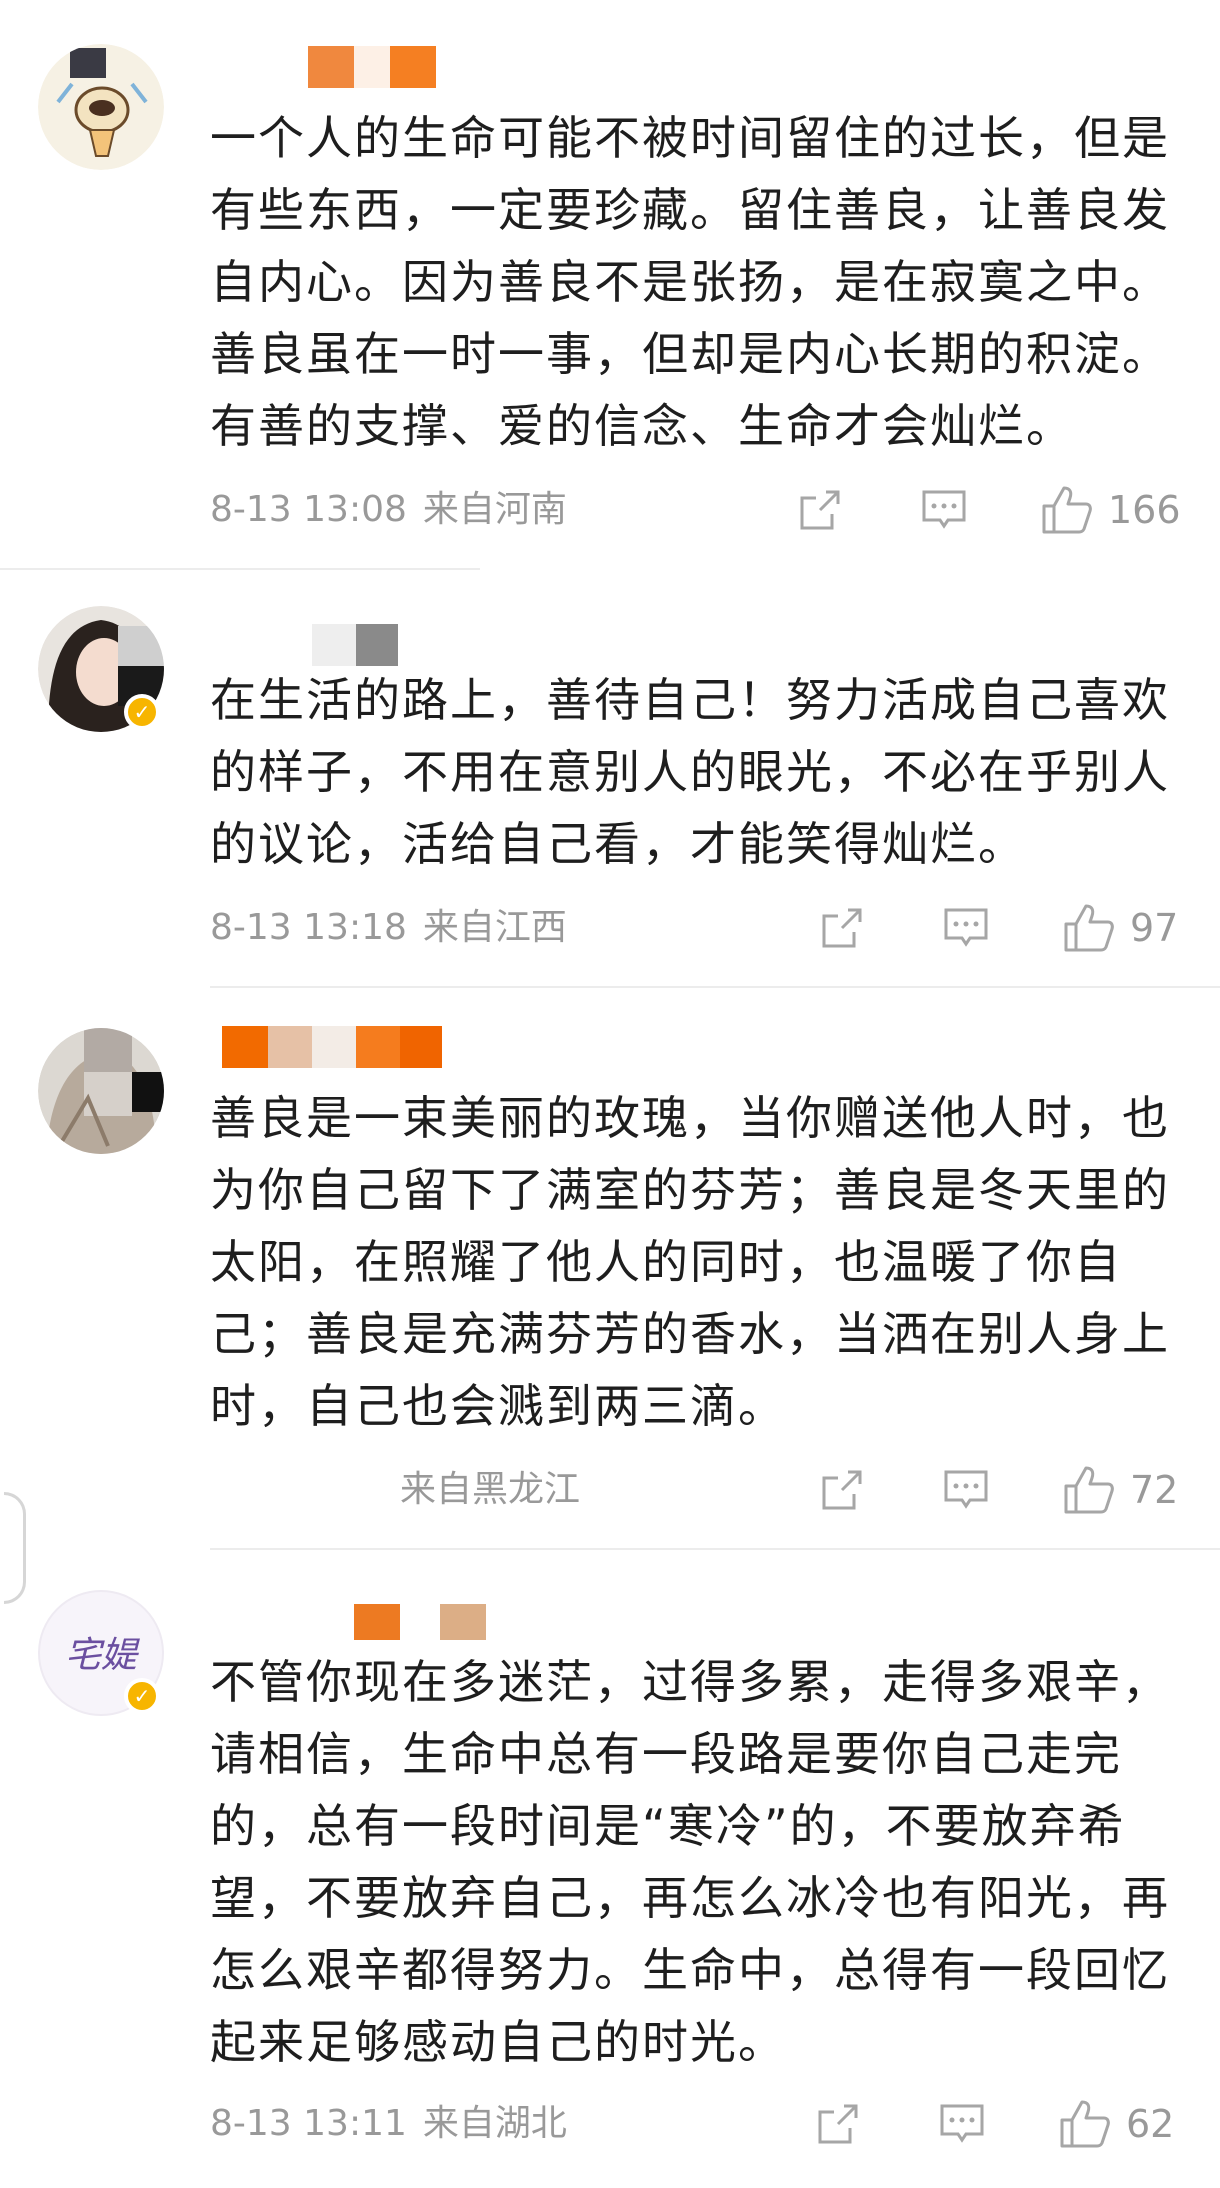 The width and height of the screenshot is (1220, 2188). I want to click on comment-meta: 8-13 13:08 来自河南, so click(388, 510).